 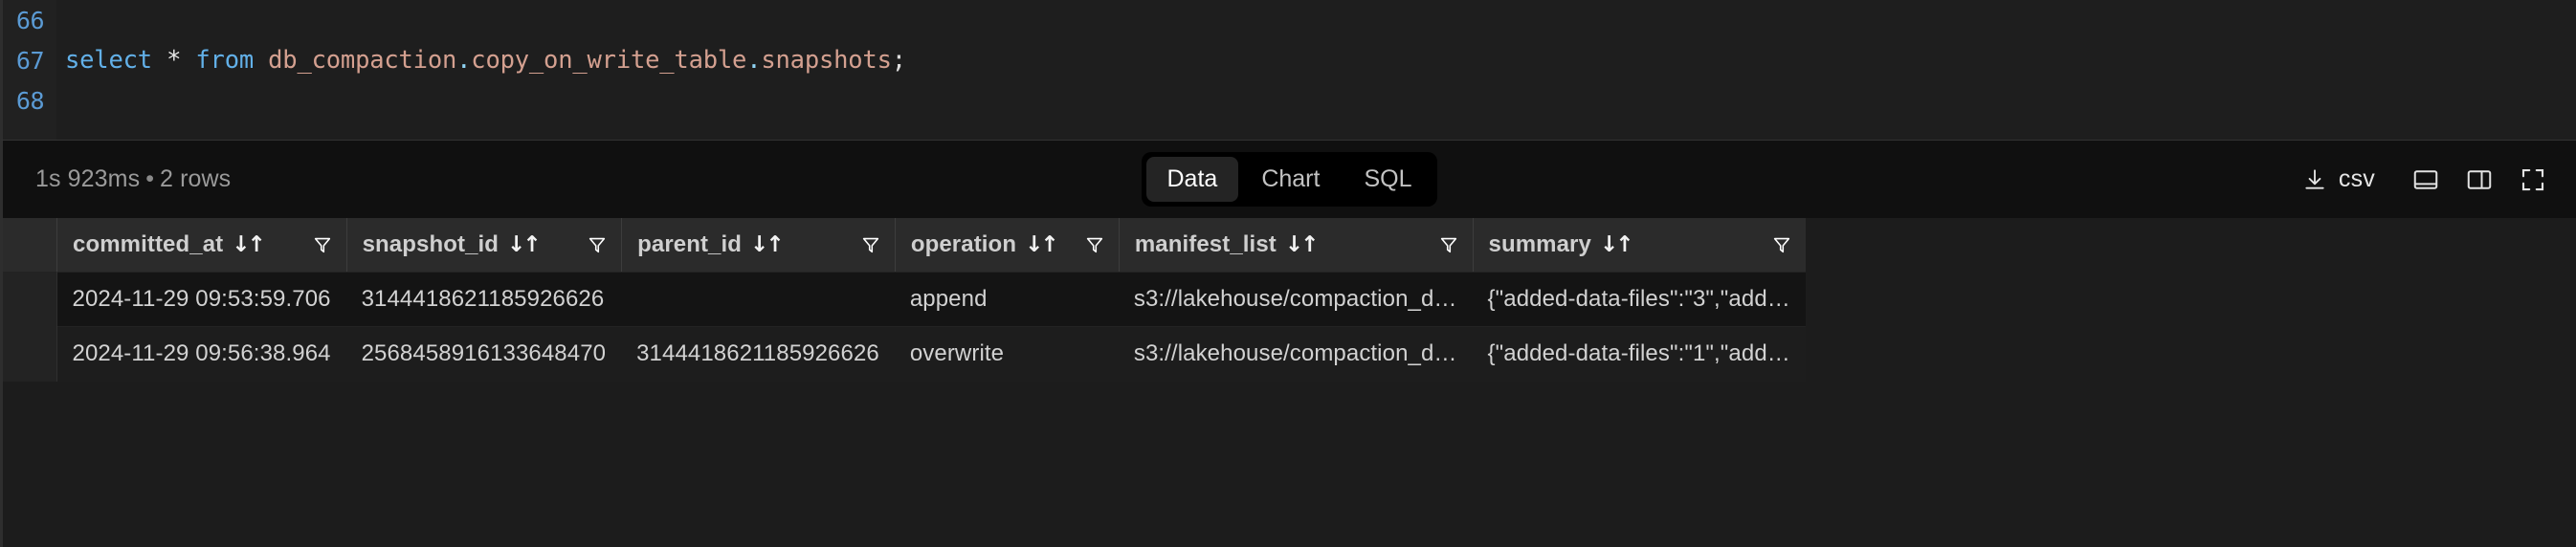 What do you see at coordinates (148, 244) in the screenshot?
I see `column-header-label: committed_at` at bounding box center [148, 244].